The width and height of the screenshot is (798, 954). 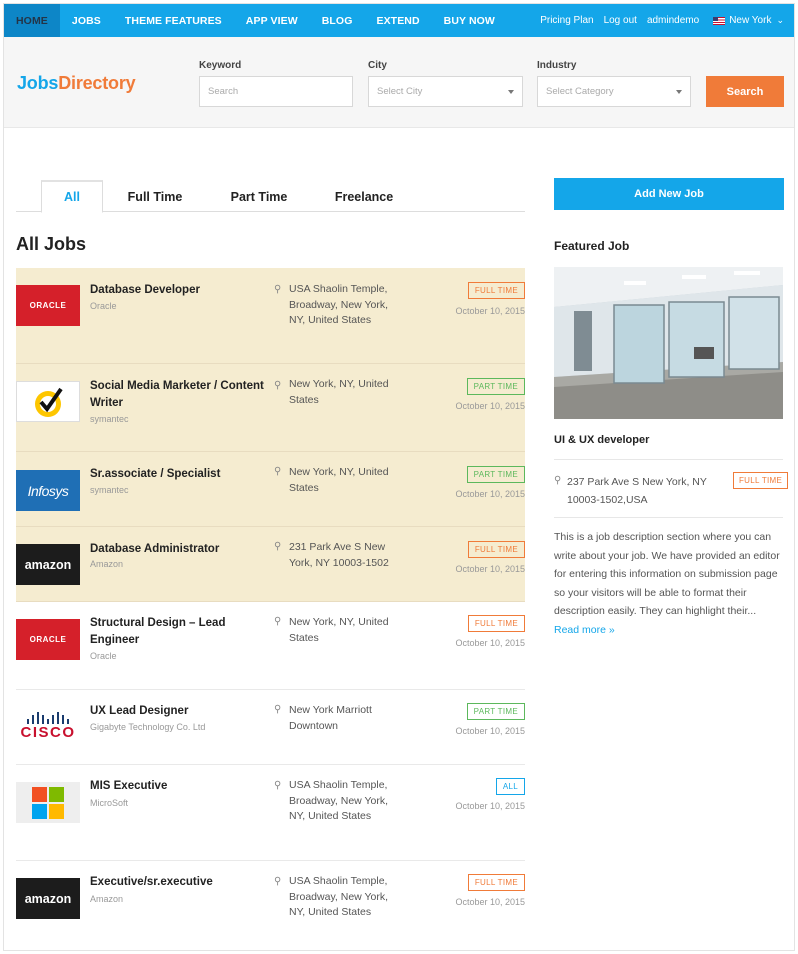 I want to click on search-button: Search, so click(x=745, y=91).